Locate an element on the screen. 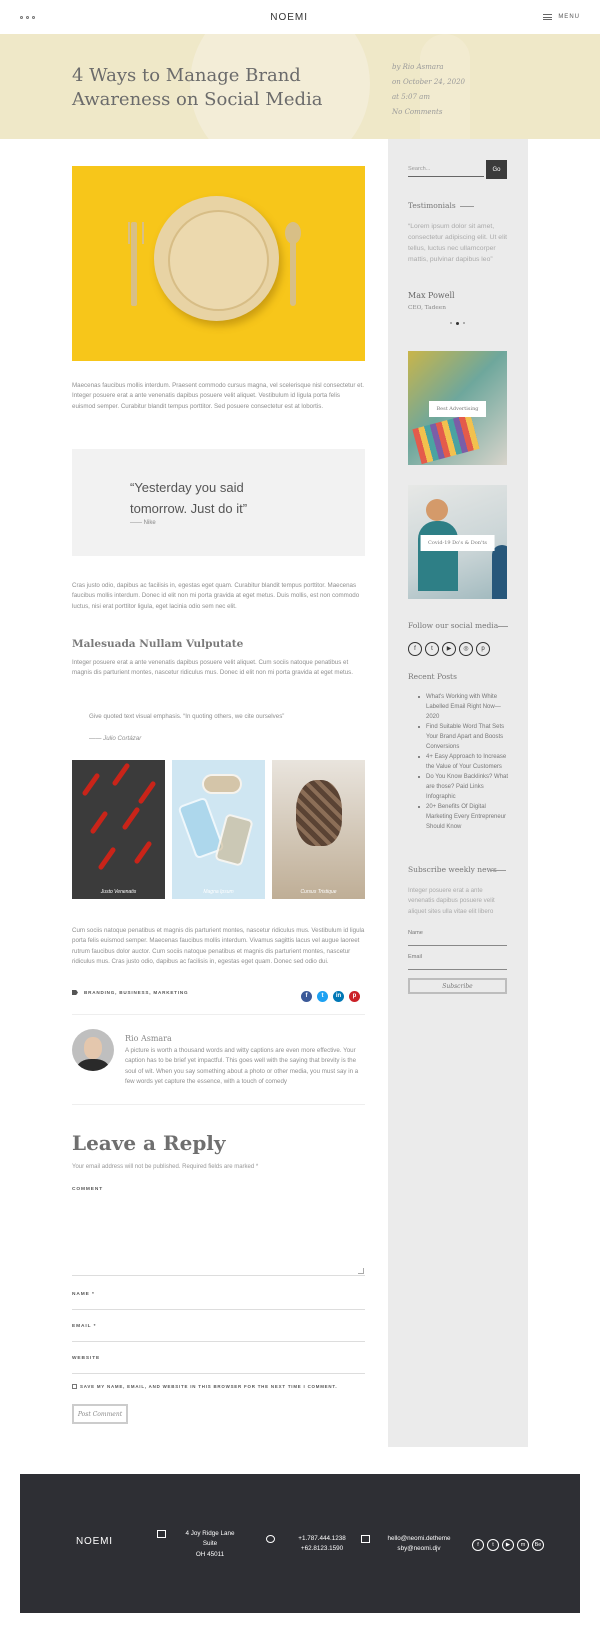 This screenshot has width=600, height=1631. testimonial-name: Max Powell is located at coordinates (431, 295).